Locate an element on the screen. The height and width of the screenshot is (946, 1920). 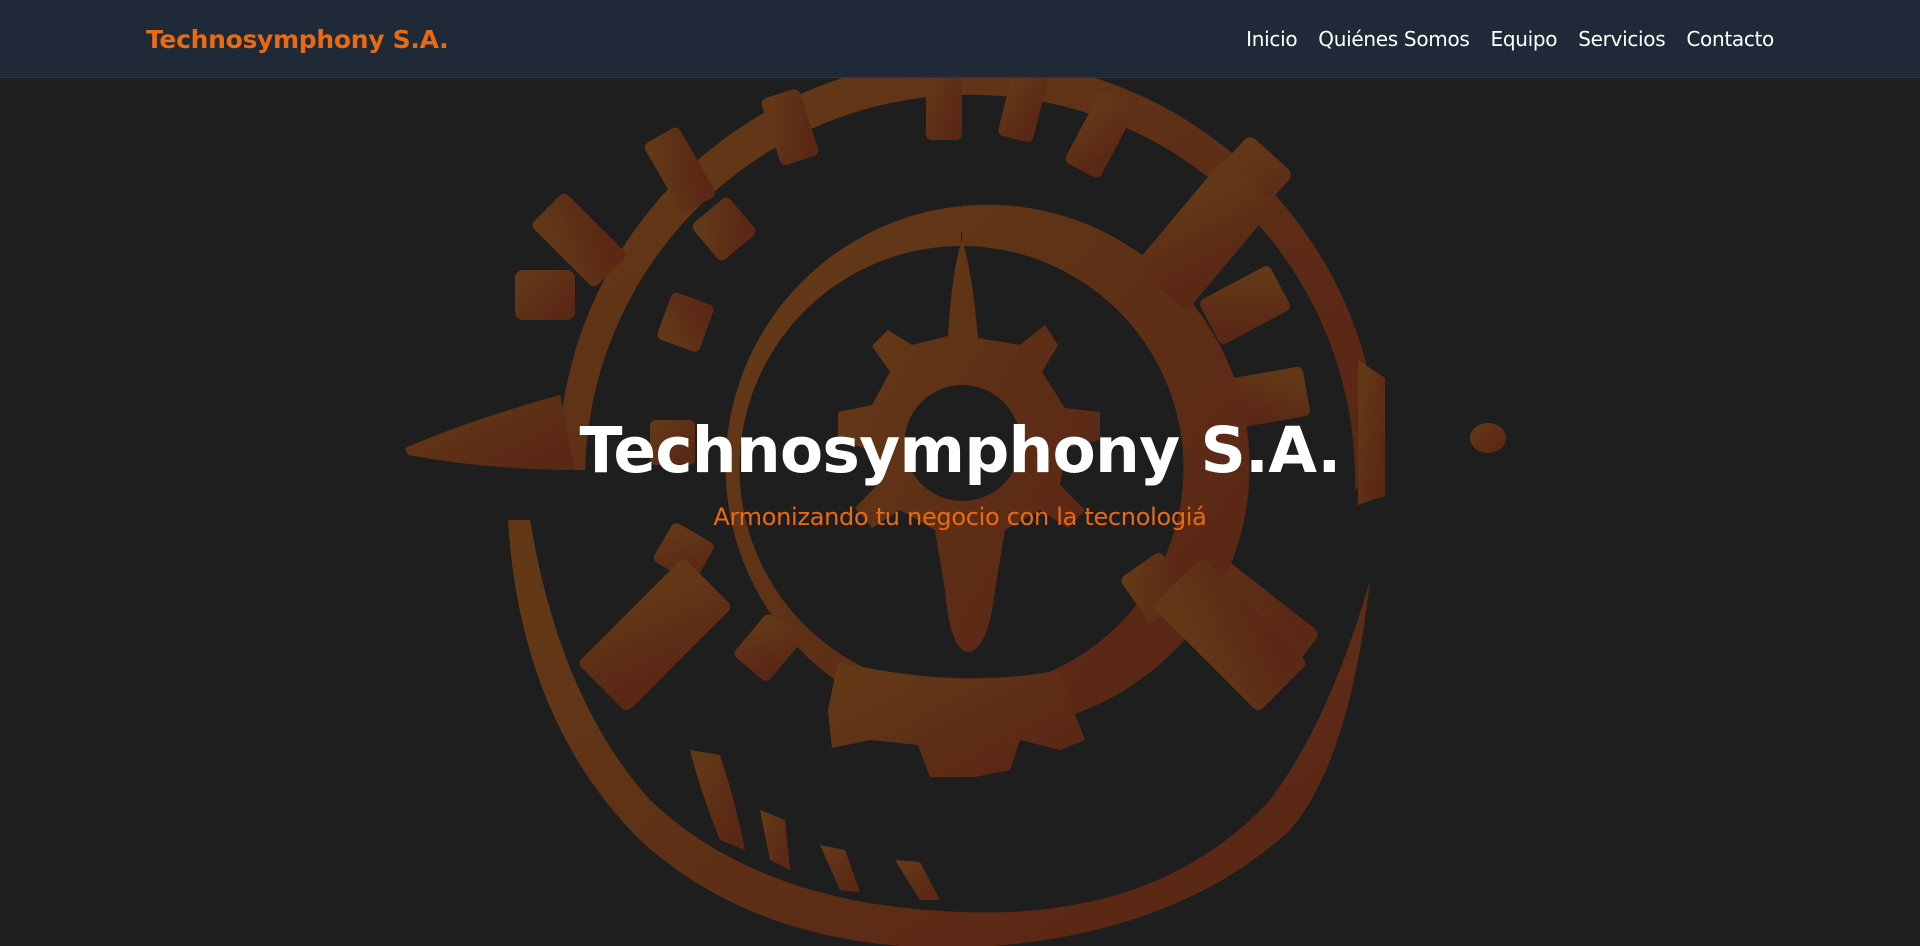
nav-link-equipo: Equipo is located at coordinates (1524, 39).